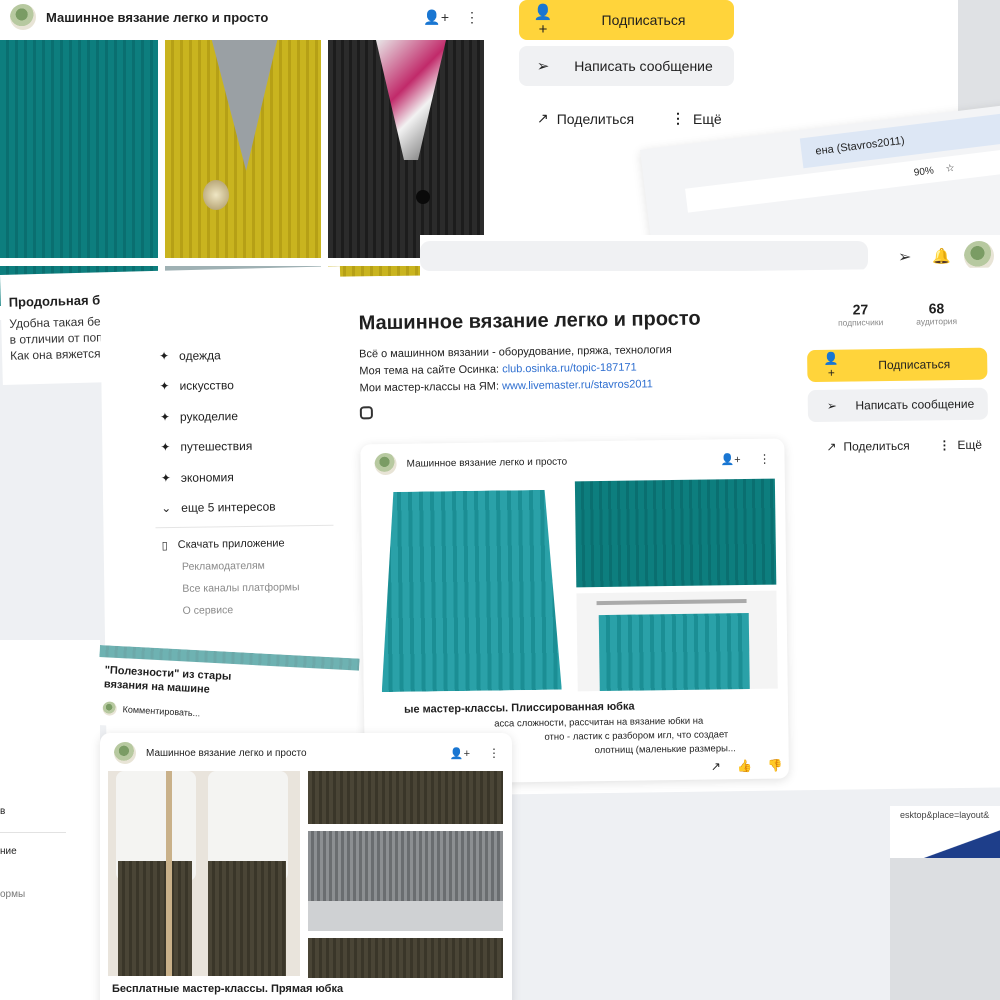  What do you see at coordinates (644, 256) in the screenshot?
I see `search-input` at bounding box center [644, 256].